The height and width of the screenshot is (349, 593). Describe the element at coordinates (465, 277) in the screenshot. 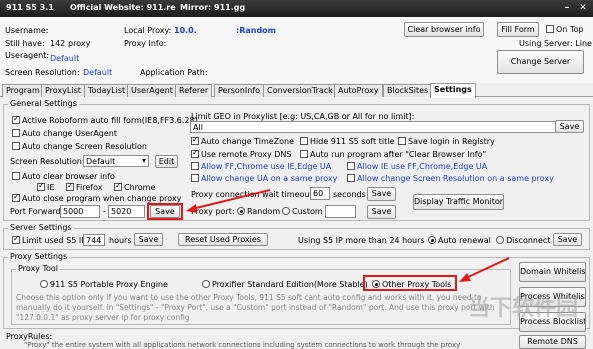

I see `arrow-head-other-proxy` at that location.